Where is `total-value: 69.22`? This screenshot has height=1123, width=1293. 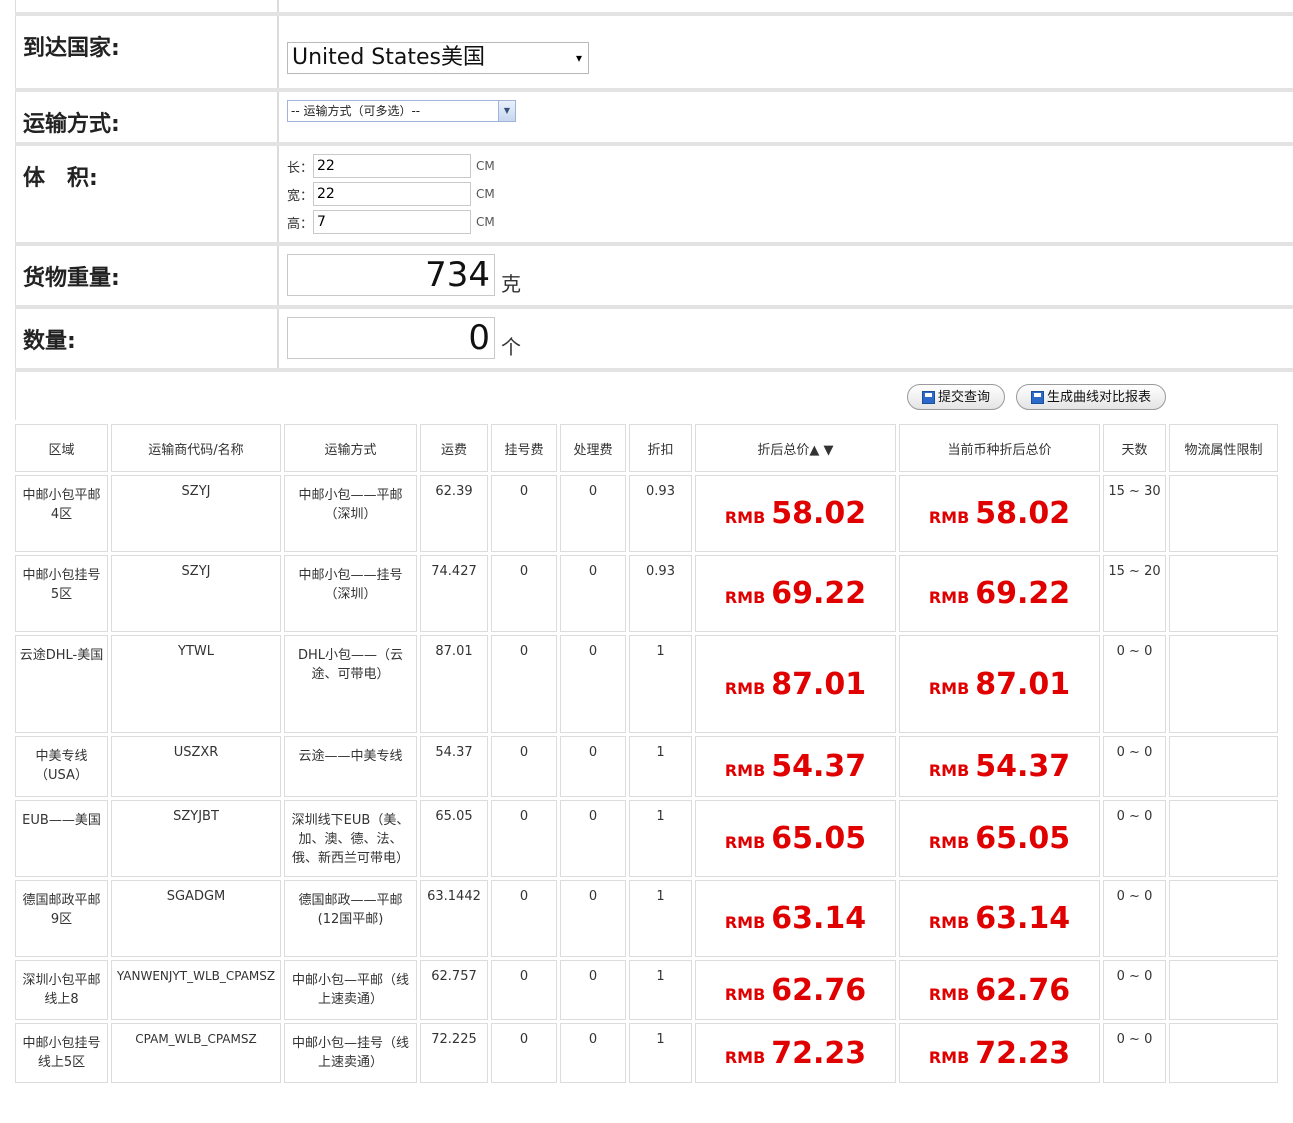
total-value: 69.22 is located at coordinates (819, 593).